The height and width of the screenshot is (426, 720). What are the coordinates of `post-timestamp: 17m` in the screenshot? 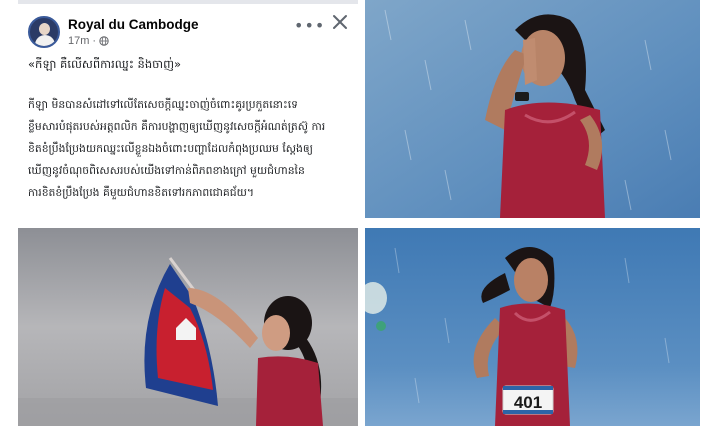 It's located at (78, 41).